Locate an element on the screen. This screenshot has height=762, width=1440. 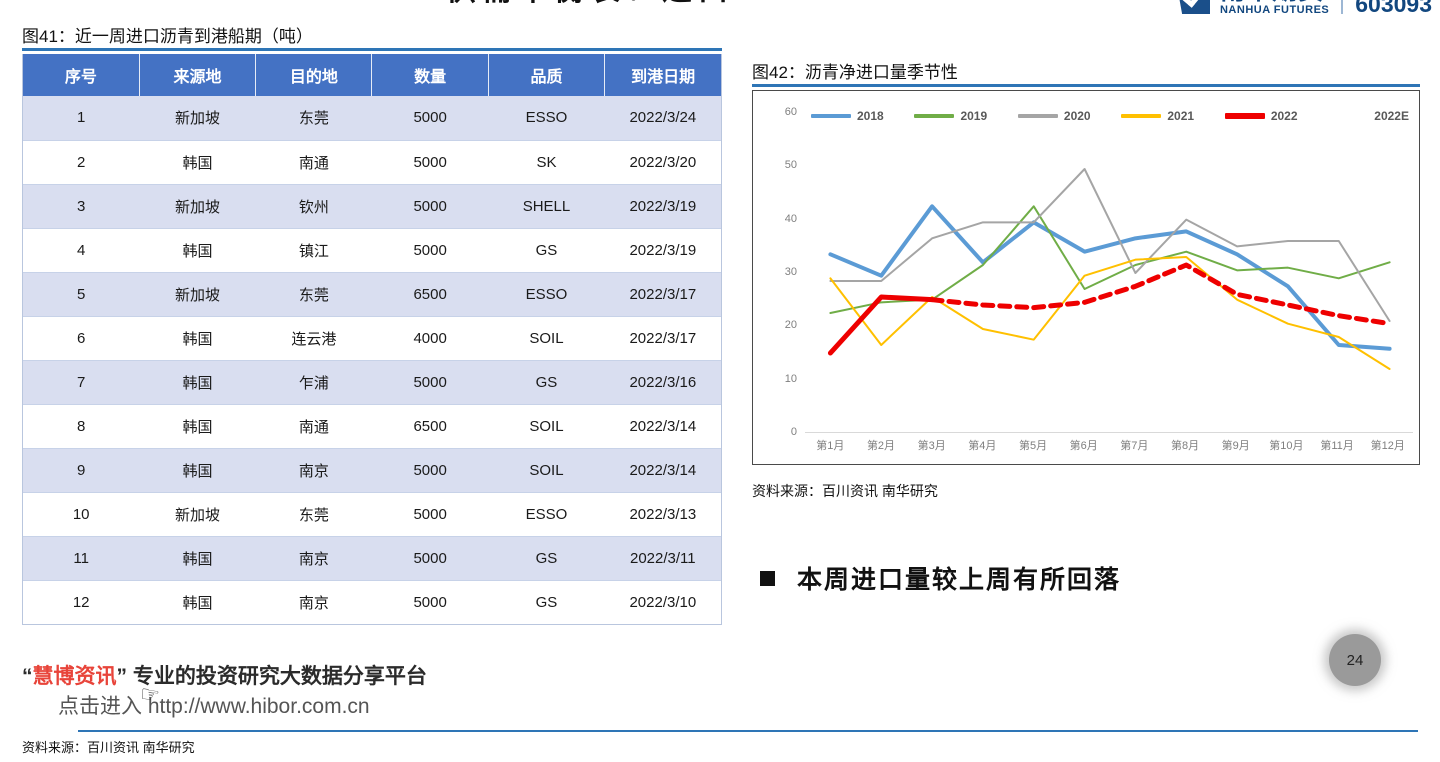
bullet-square-icon is located at coordinates (767, 578).